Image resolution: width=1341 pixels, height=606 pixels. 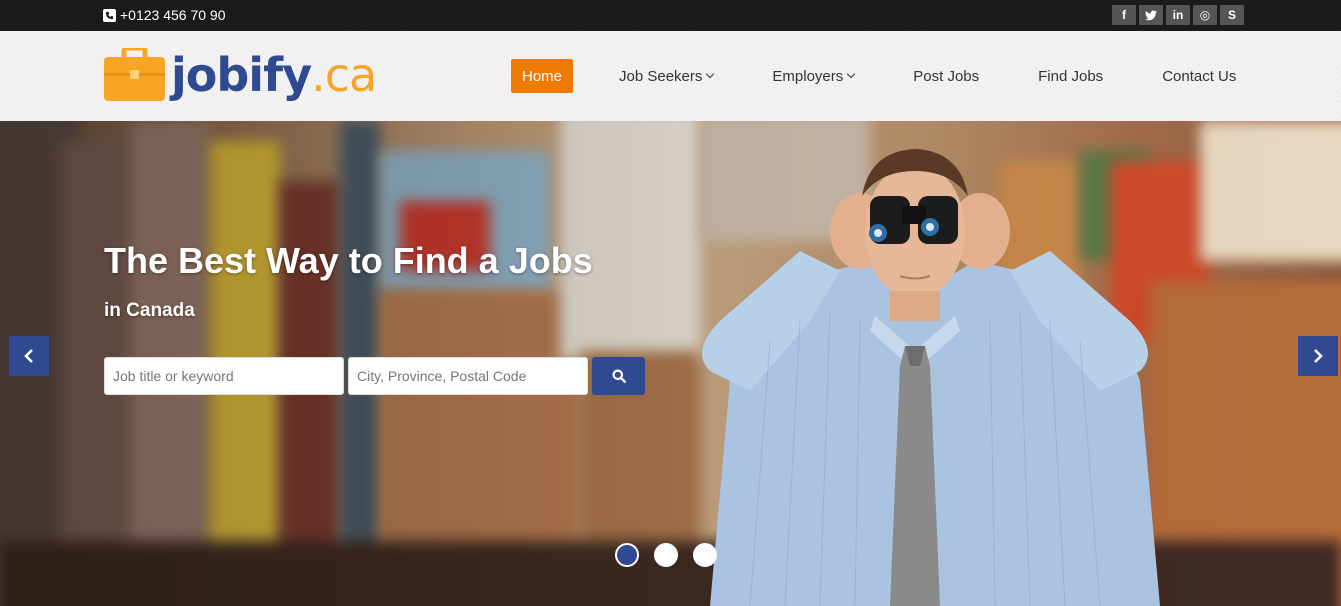 I want to click on site-logo: jobify.ca, so click(x=240, y=73).